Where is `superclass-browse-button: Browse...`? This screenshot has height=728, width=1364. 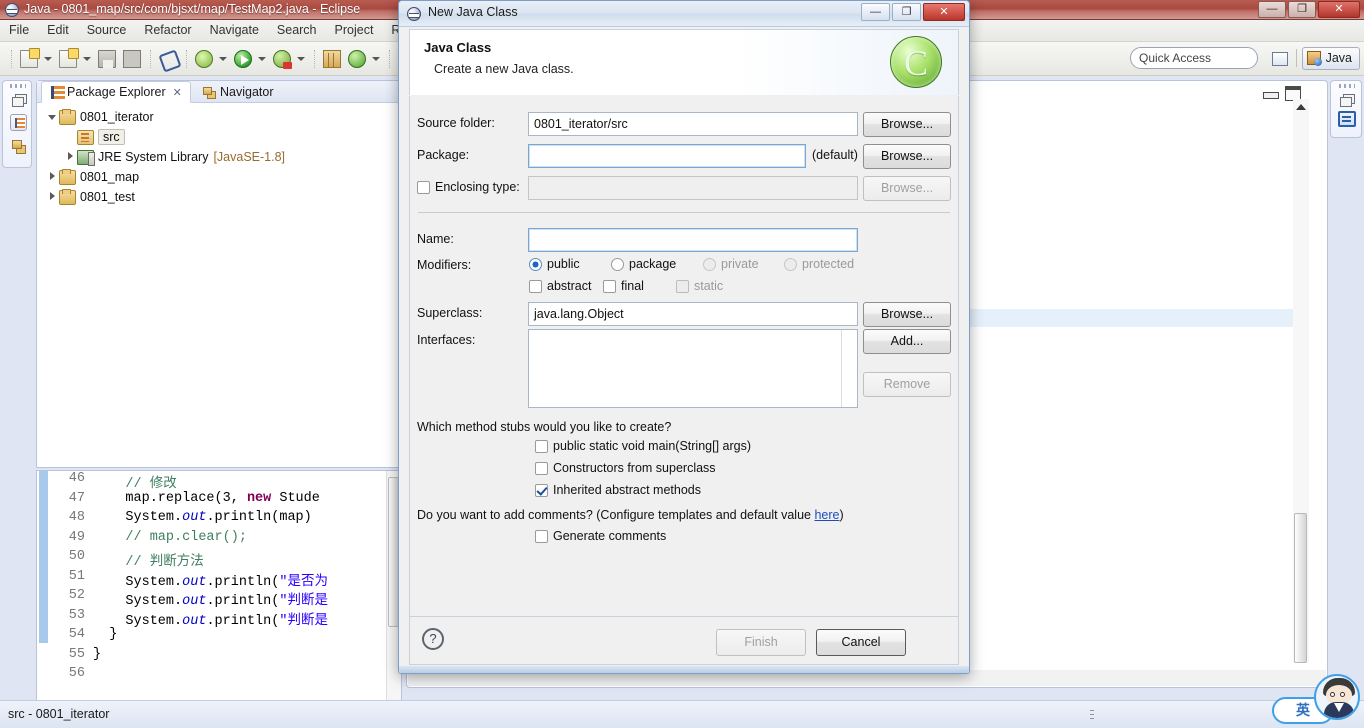 superclass-browse-button: Browse... is located at coordinates (907, 314).